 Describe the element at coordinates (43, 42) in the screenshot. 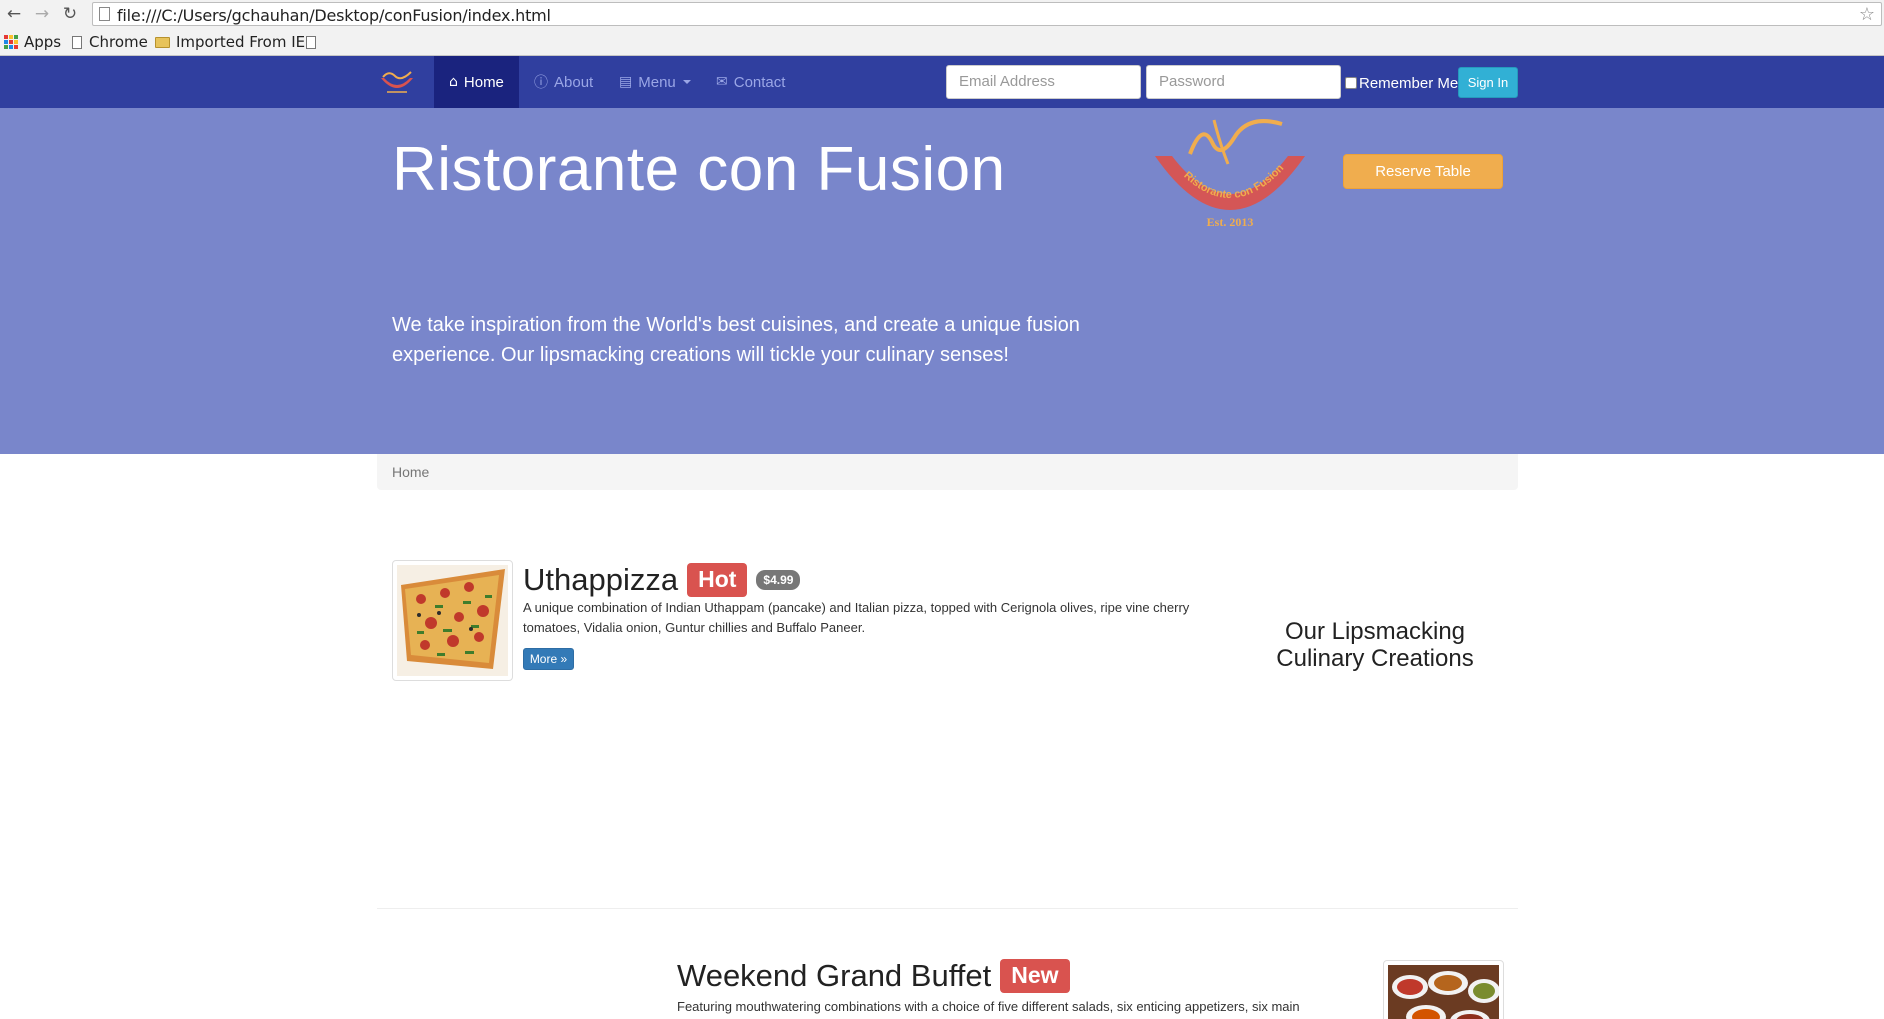

I see `bookmark-label: Apps` at that location.